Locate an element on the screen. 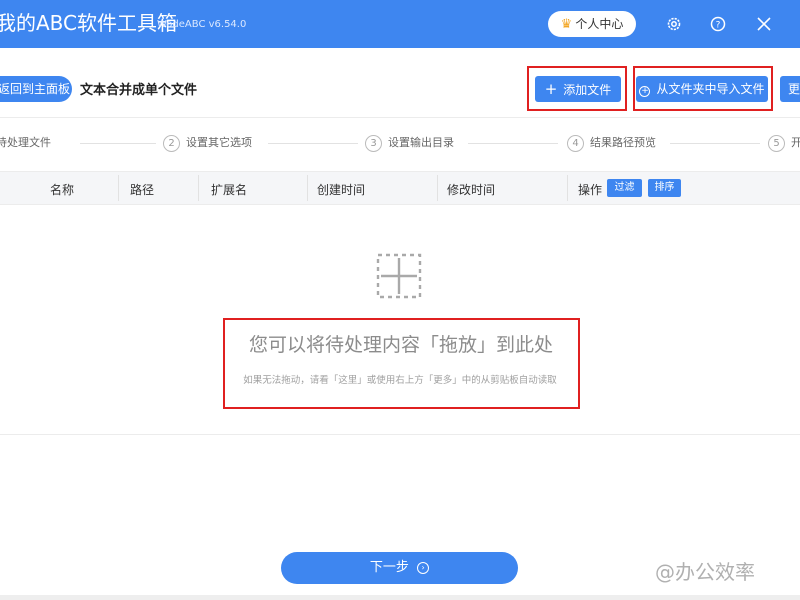 The image size is (800, 600). column-modified: 修改时间 is located at coordinates (471, 190).